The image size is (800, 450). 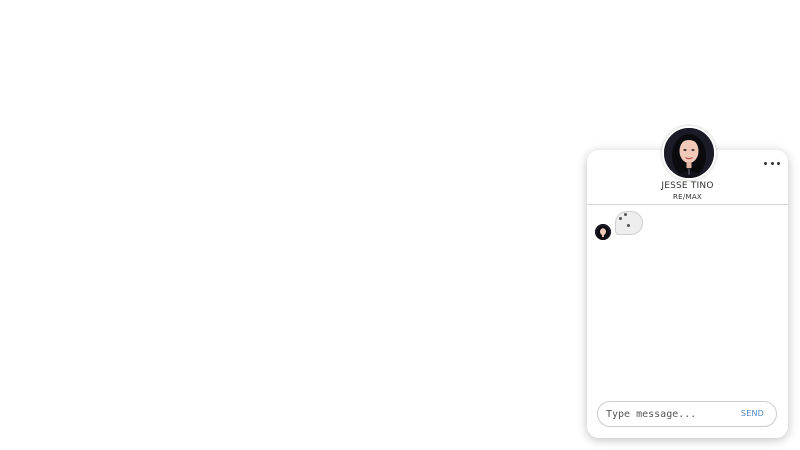 I want to click on message-avatar, so click(x=603, y=232).